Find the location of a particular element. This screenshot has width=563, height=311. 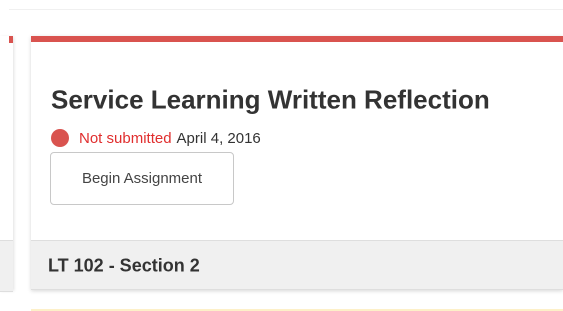

status-indicator-icon is located at coordinates (60, 138).